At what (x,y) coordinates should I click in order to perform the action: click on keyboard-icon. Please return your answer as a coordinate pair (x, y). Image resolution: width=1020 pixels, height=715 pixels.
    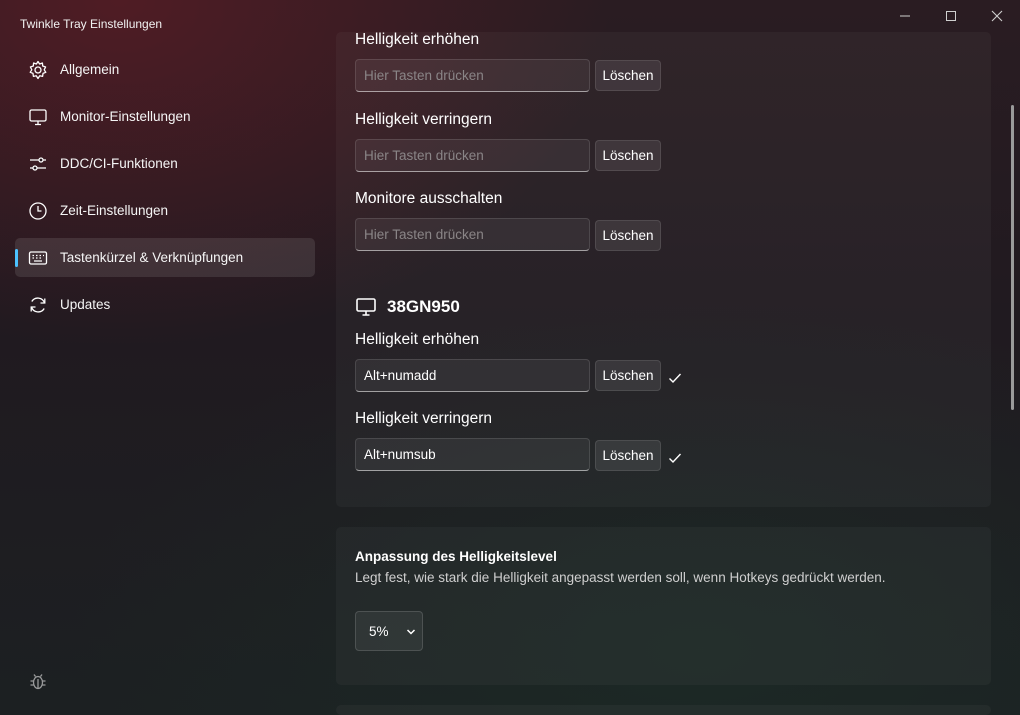
    Looking at the image, I should click on (38, 258).